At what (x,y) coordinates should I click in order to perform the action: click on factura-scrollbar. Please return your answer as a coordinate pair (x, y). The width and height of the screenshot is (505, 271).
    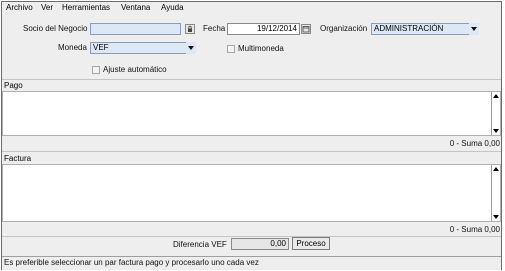
    Looking at the image, I should click on (495, 193).